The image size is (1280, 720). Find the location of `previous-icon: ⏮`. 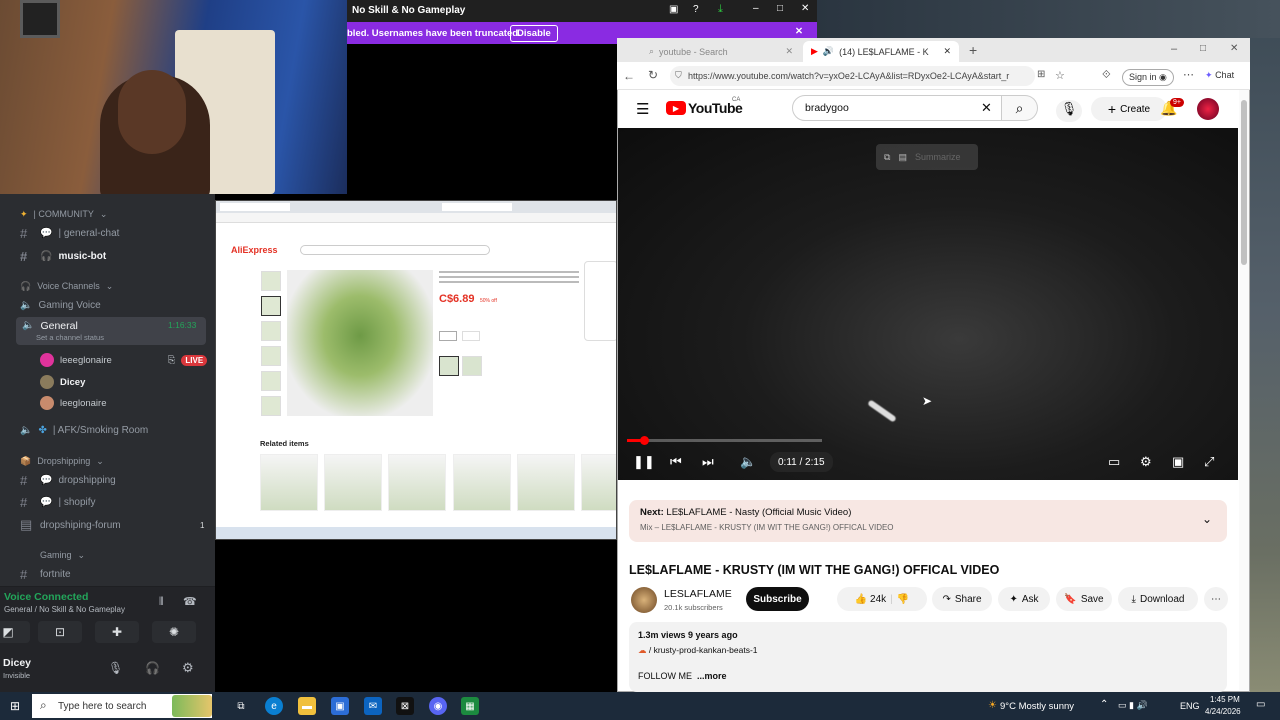

previous-icon: ⏮ is located at coordinates (676, 462).